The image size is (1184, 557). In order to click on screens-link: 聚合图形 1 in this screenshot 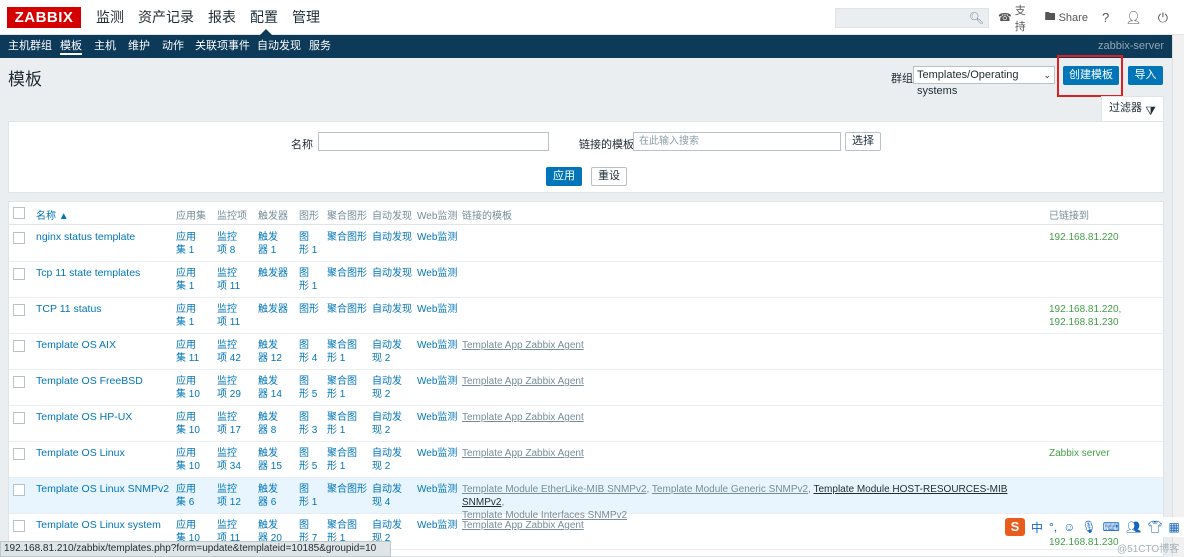, I will do `click(342, 460)`.